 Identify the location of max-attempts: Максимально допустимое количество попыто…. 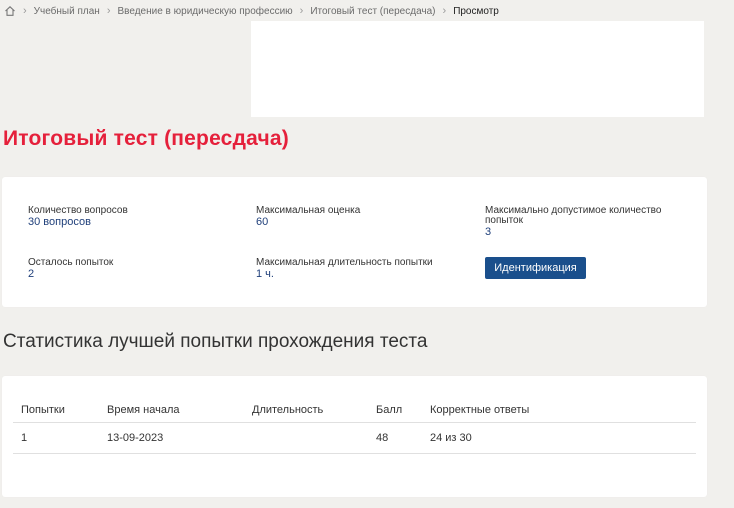
(585, 222).